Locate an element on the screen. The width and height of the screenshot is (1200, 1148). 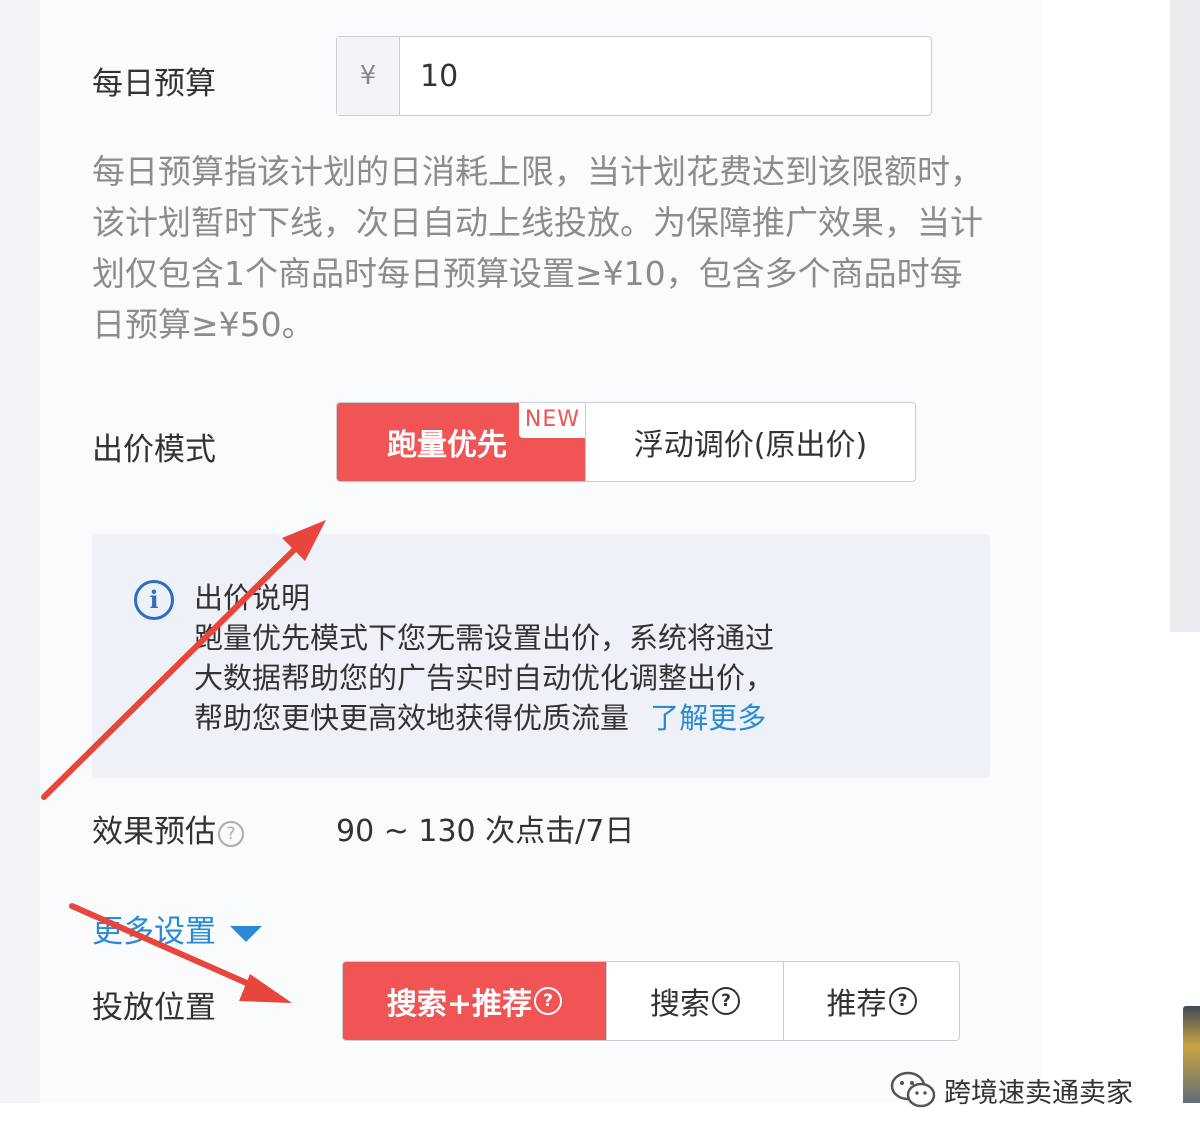
watermark-text: 跨境速卖通卖家 is located at coordinates (1038, 1093).